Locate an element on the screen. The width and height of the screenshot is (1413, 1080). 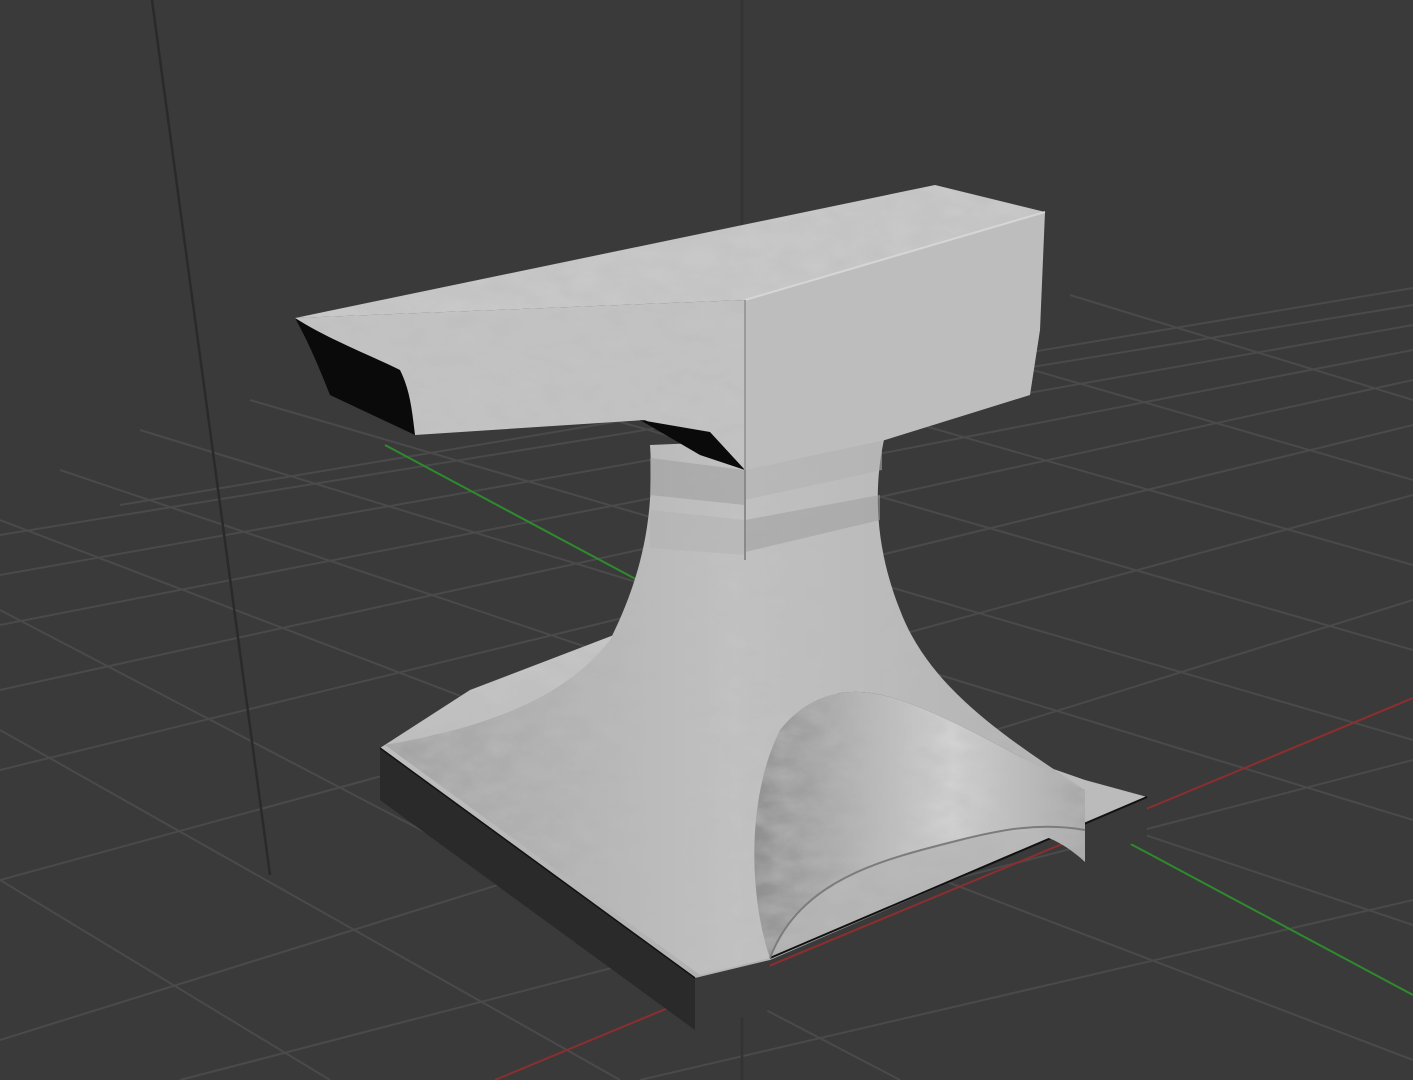
z-axis is located at coordinates (211, 438).